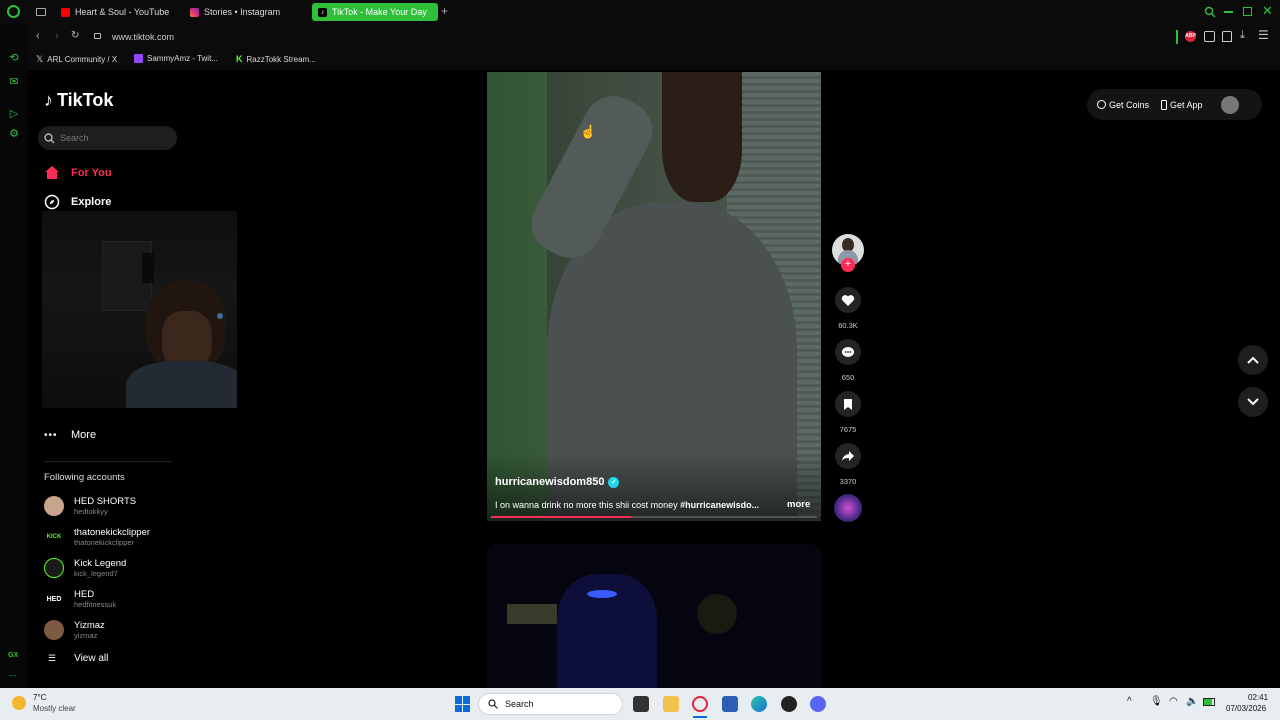 The image size is (1280, 720). I want to click on messenger-icon: ✉, so click(14, 82).